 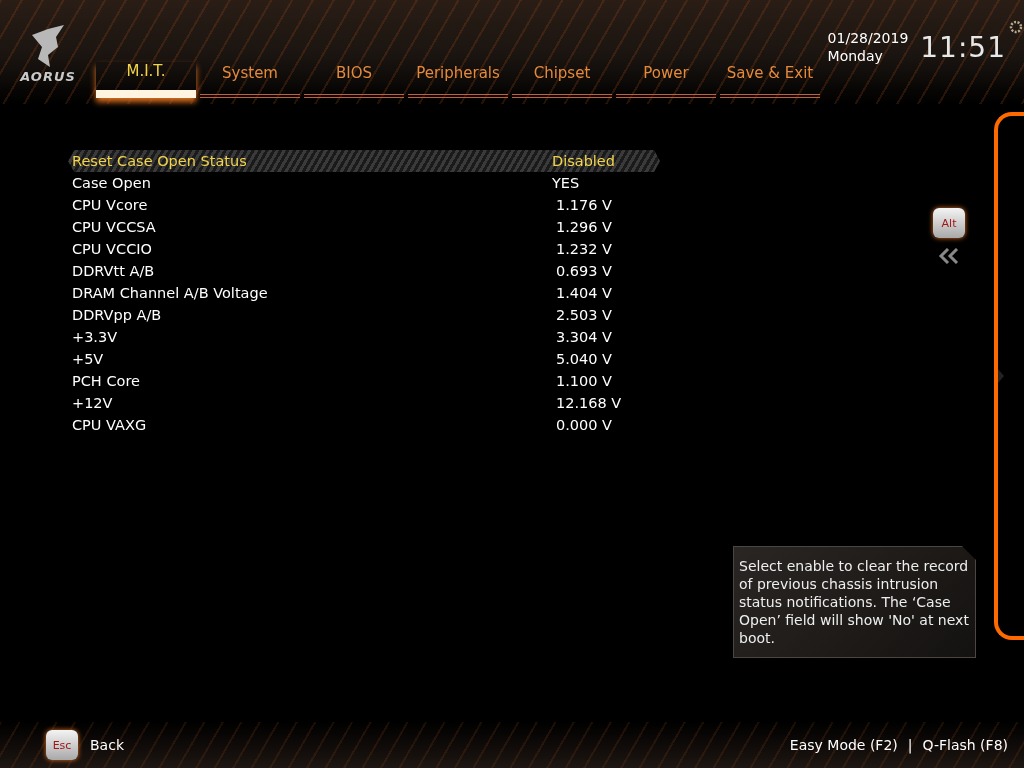 What do you see at coordinates (111, 183) in the screenshot?
I see `setting-label: Case Open` at bounding box center [111, 183].